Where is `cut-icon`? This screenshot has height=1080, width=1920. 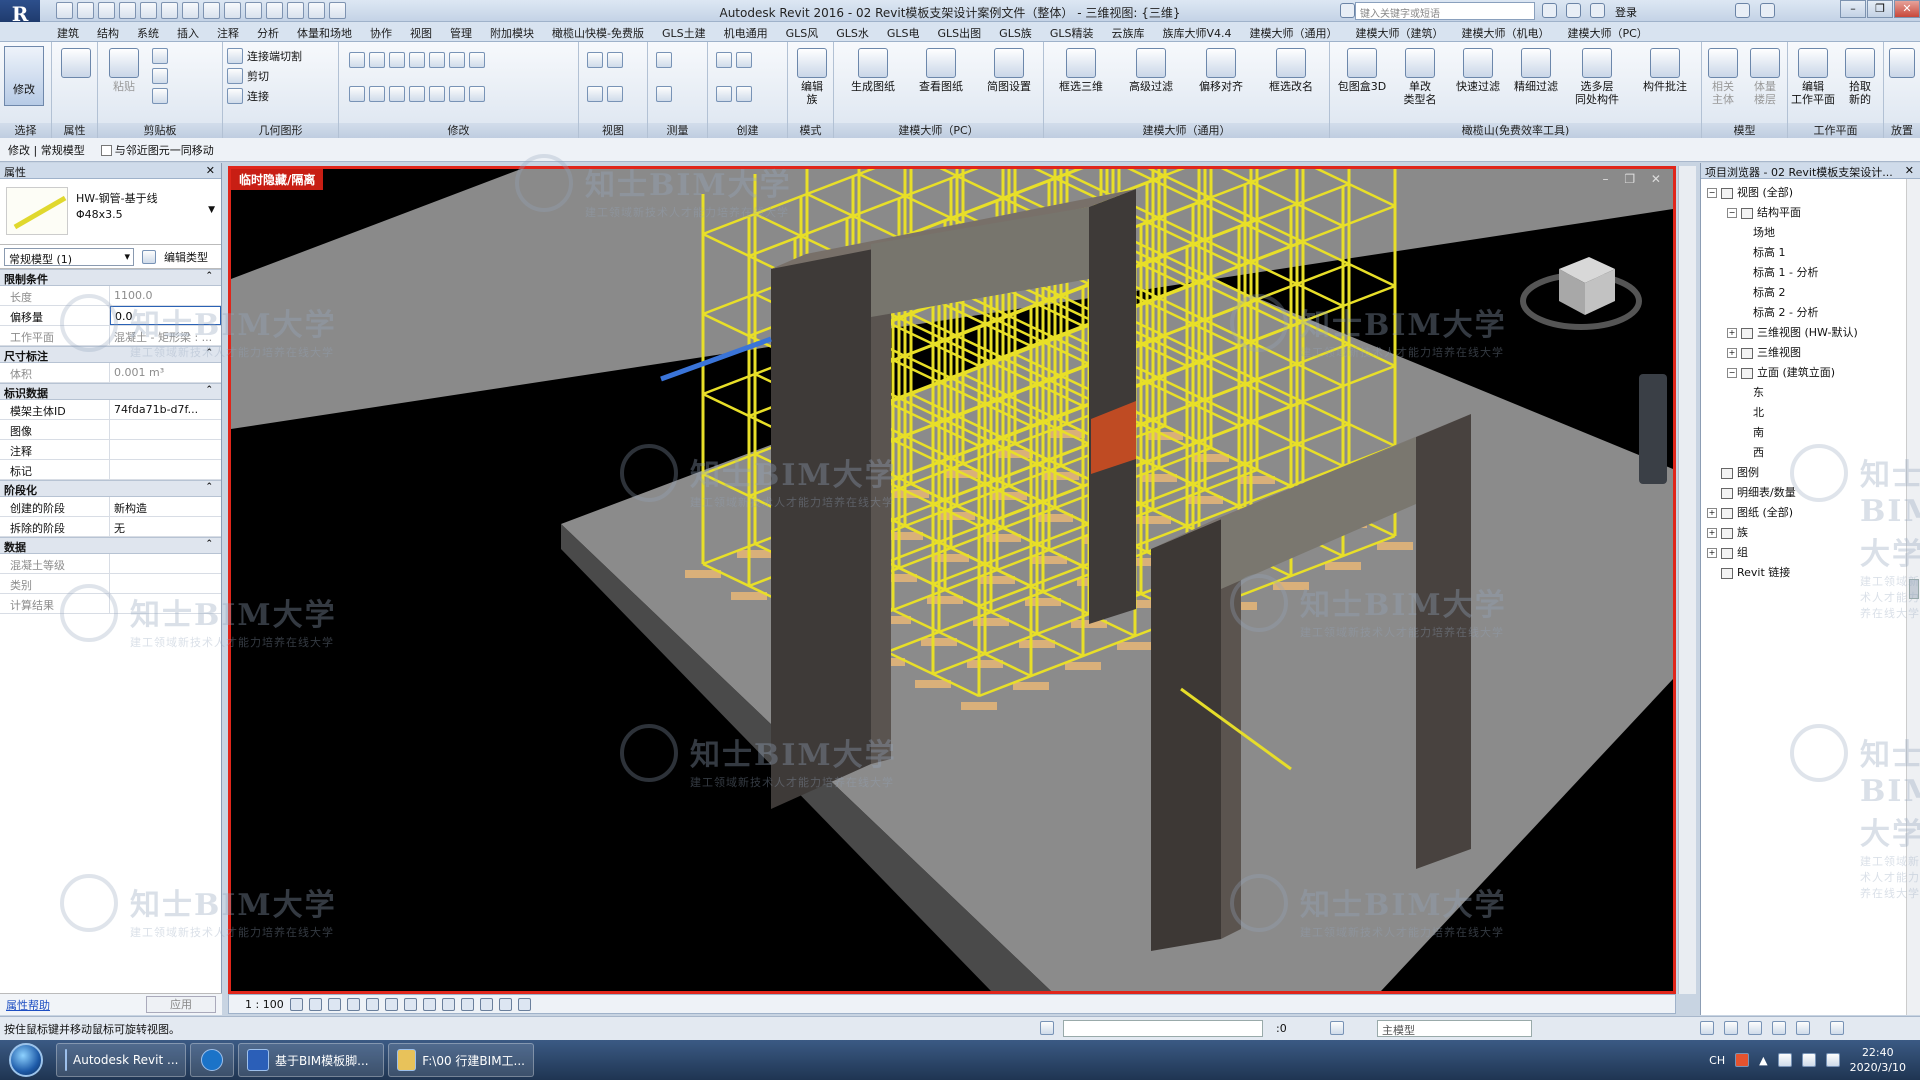
cut-icon is located at coordinates (160, 56).